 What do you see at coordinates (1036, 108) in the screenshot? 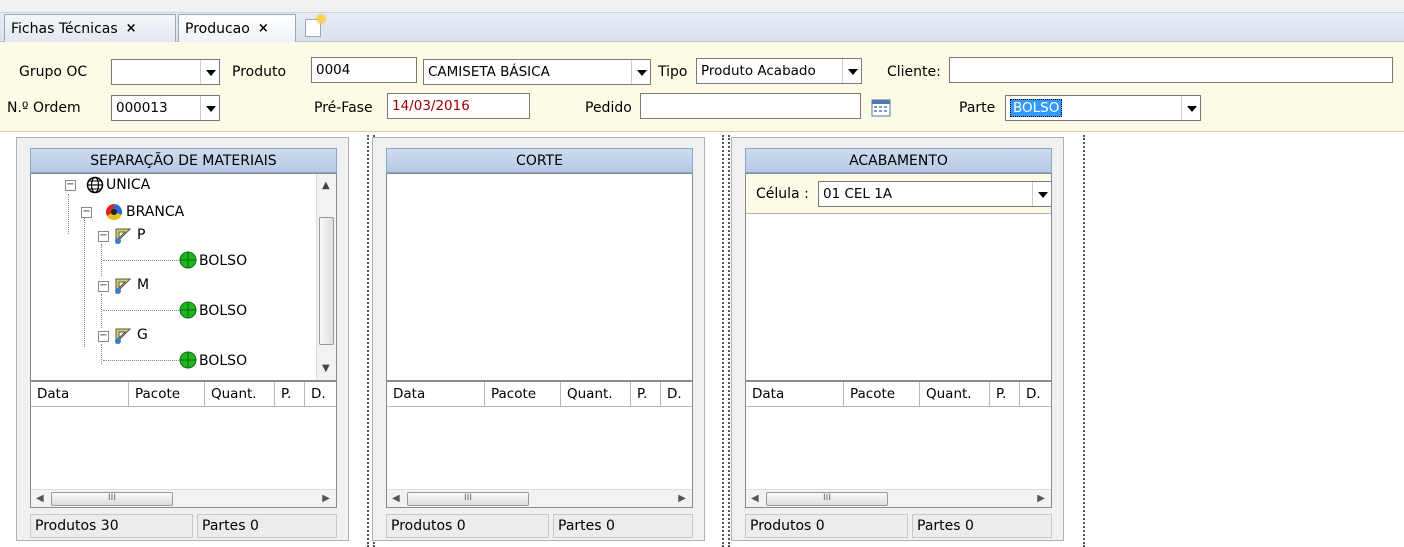
I see `parte-value: BOLSO` at bounding box center [1036, 108].